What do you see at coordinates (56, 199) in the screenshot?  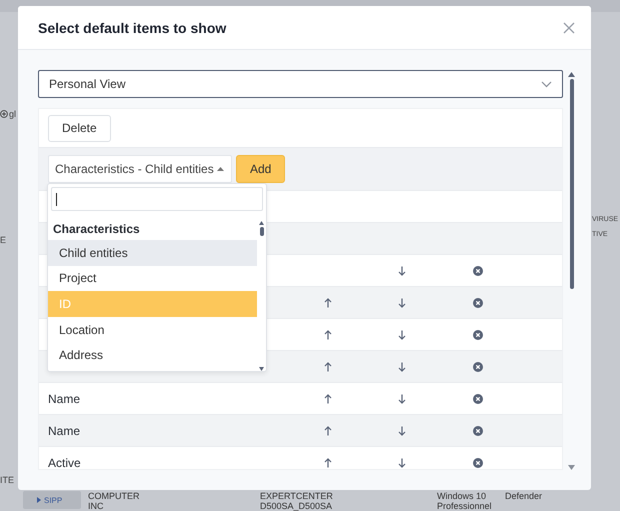 I see `text-cursor` at bounding box center [56, 199].